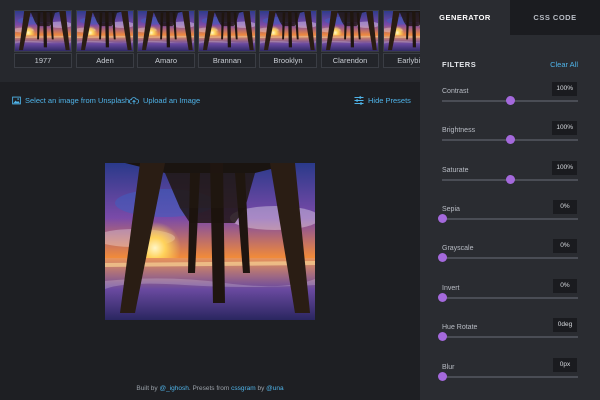  I want to click on upload-image-label: Upload an Image, so click(172, 100).